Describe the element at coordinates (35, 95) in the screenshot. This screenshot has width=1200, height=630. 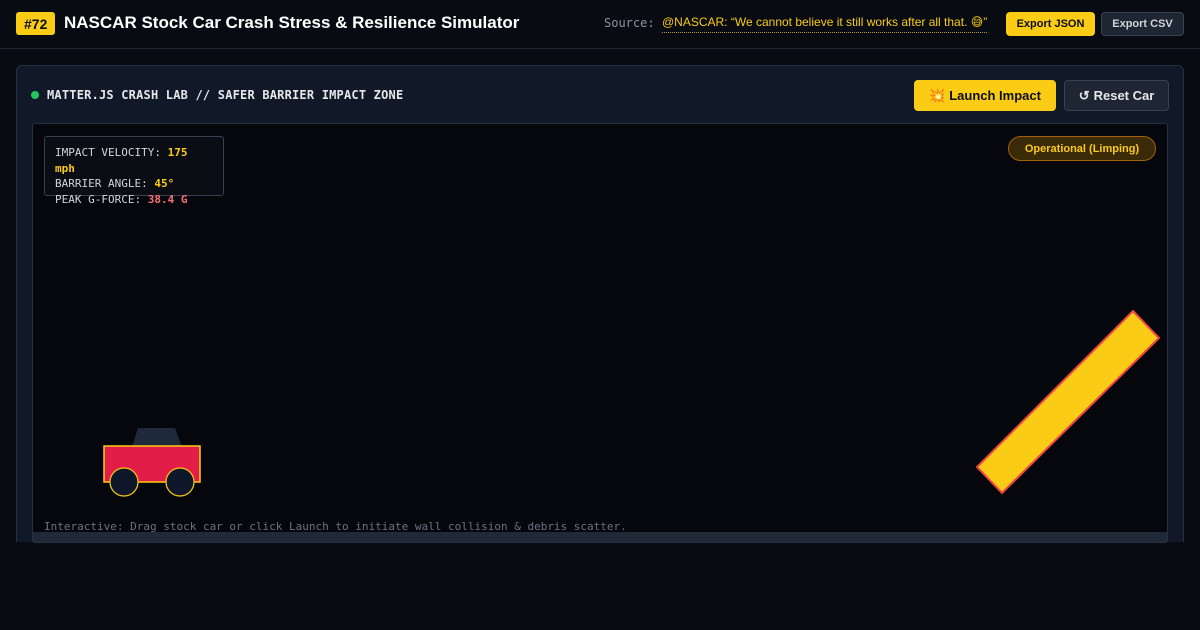
I see `live-status-dot` at that location.